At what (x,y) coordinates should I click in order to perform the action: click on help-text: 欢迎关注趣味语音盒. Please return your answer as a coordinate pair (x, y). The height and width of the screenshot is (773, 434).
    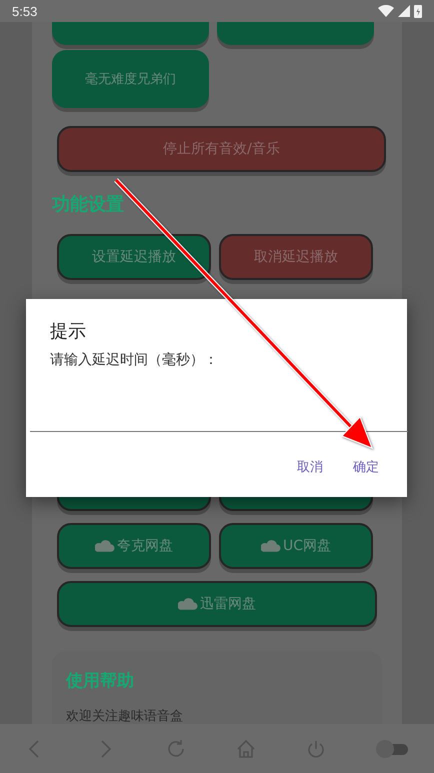
    Looking at the image, I should click on (125, 716).